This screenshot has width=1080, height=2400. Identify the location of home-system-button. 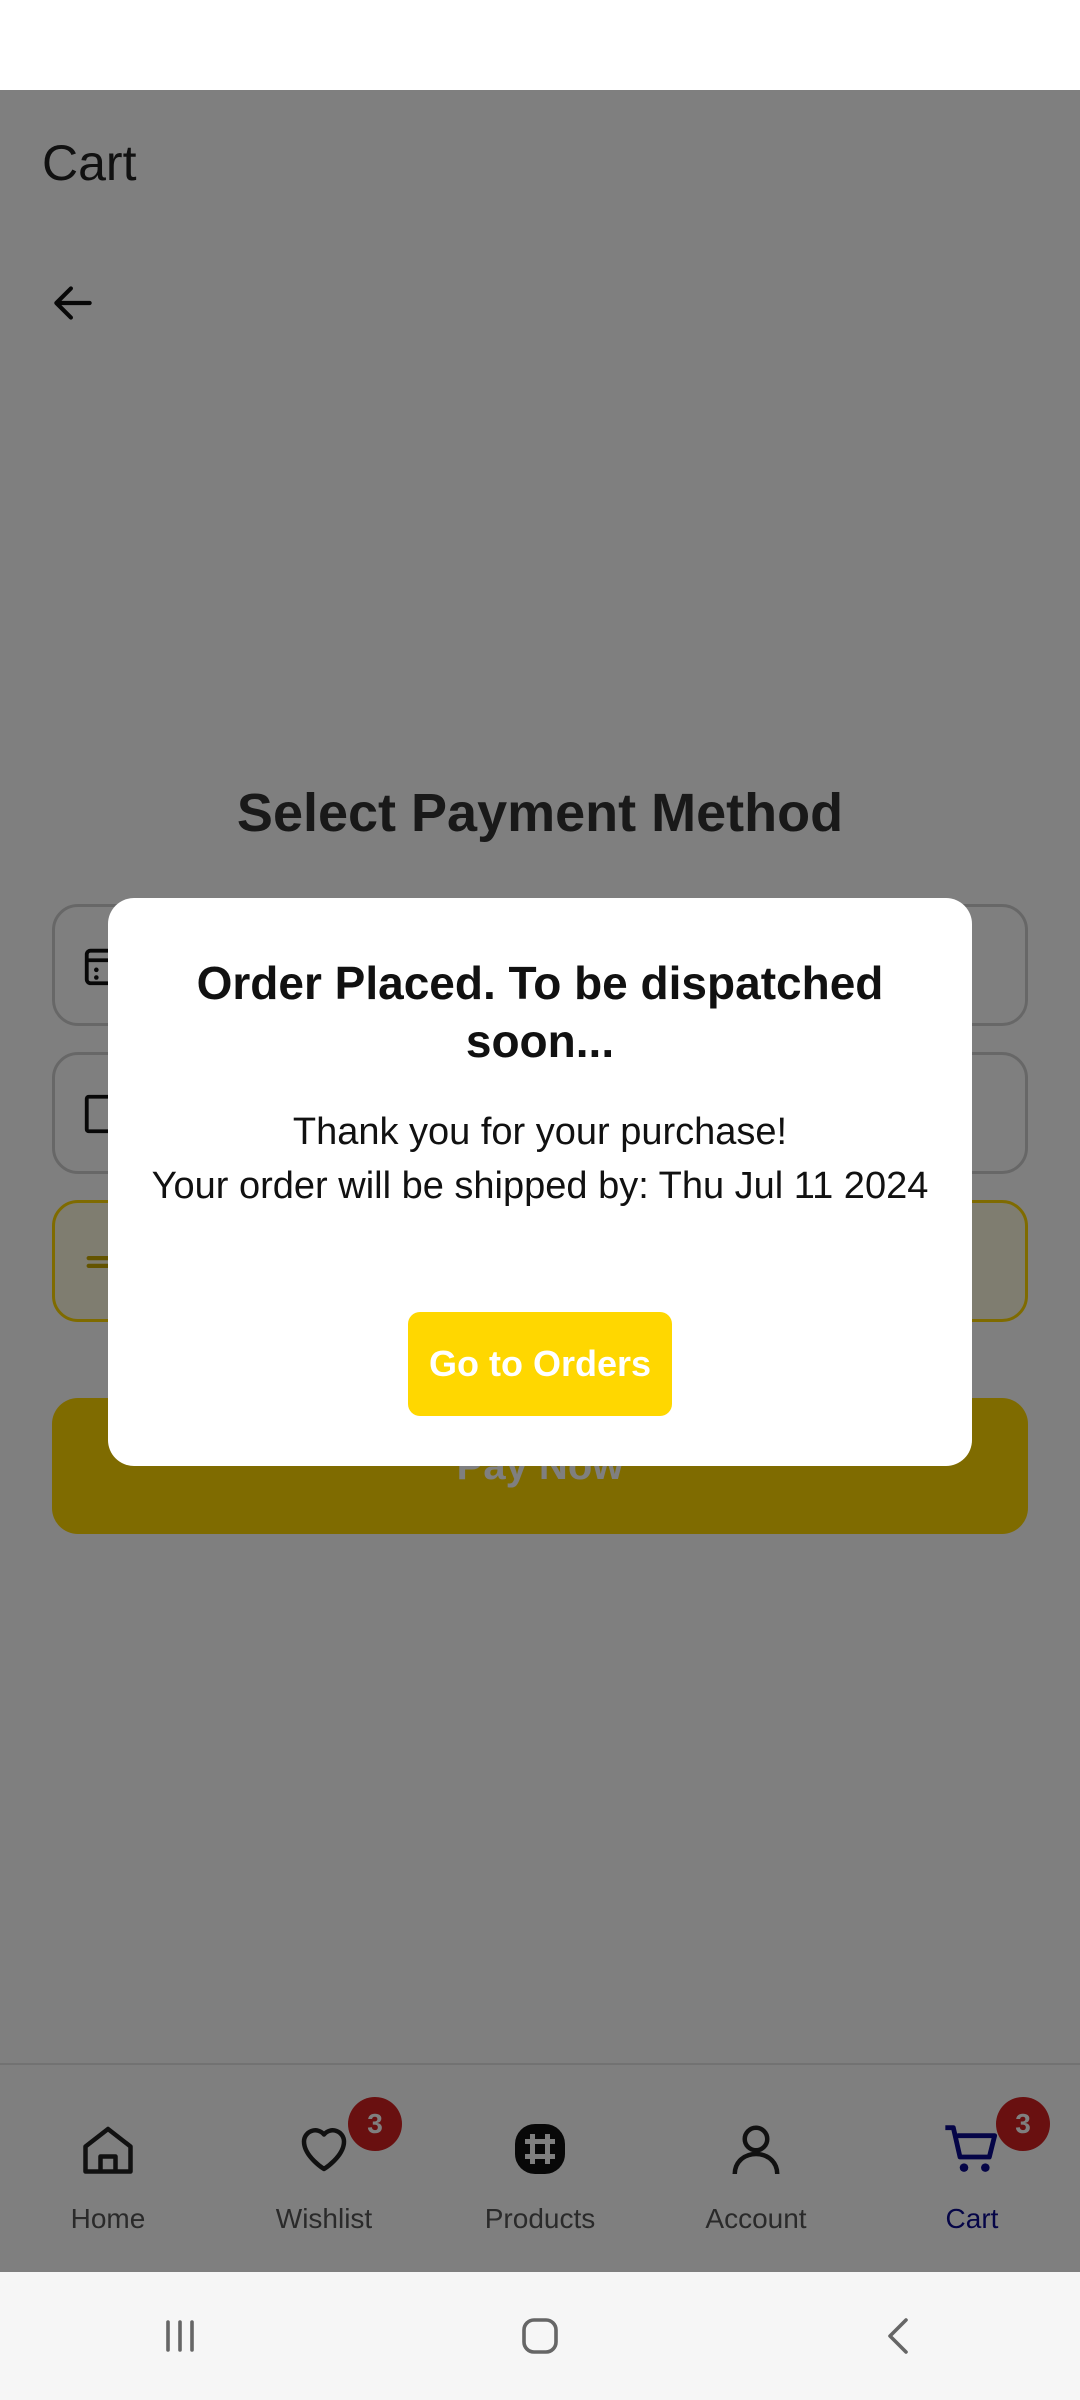
(540, 2336).